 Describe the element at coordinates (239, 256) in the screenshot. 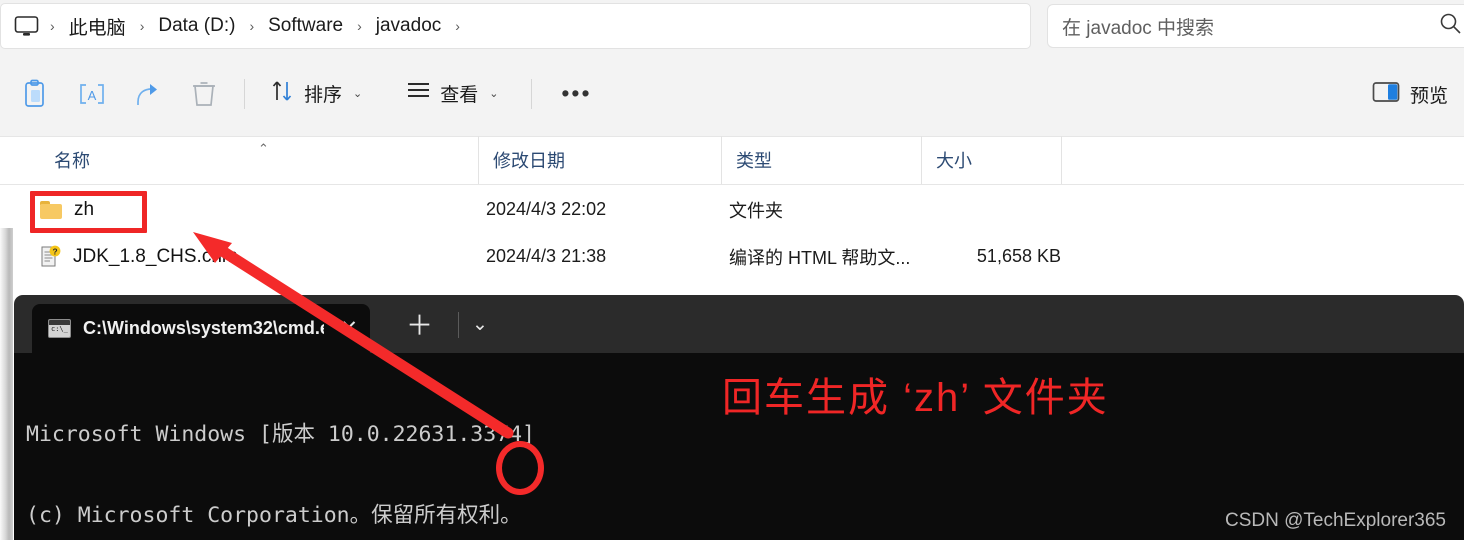

I see `file-name-cell: ? JDK_1.8_CHS.chm` at that location.